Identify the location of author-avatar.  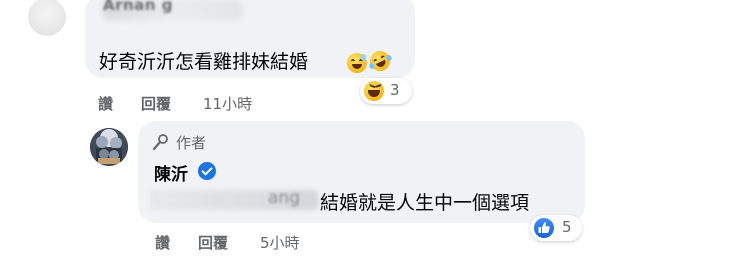
(109, 147).